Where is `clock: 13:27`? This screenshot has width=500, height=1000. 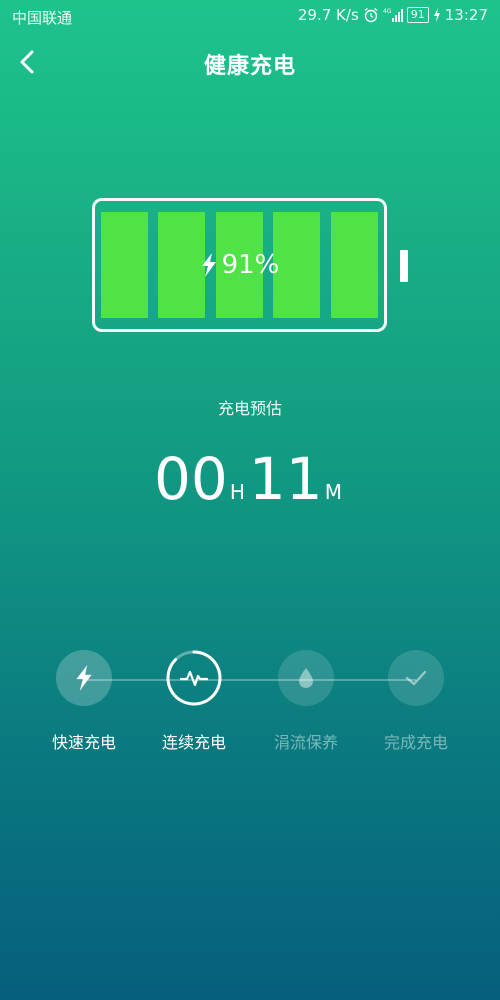
clock: 13:27 is located at coordinates (466, 15).